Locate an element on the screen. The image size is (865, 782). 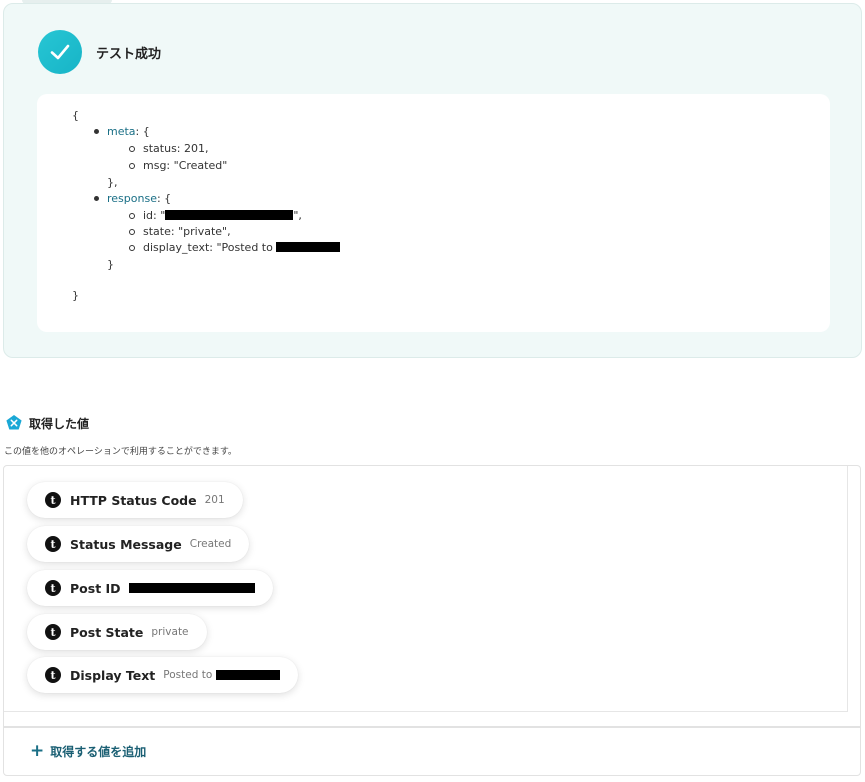
json-response-id: id: " ", is located at coordinates (222, 215).